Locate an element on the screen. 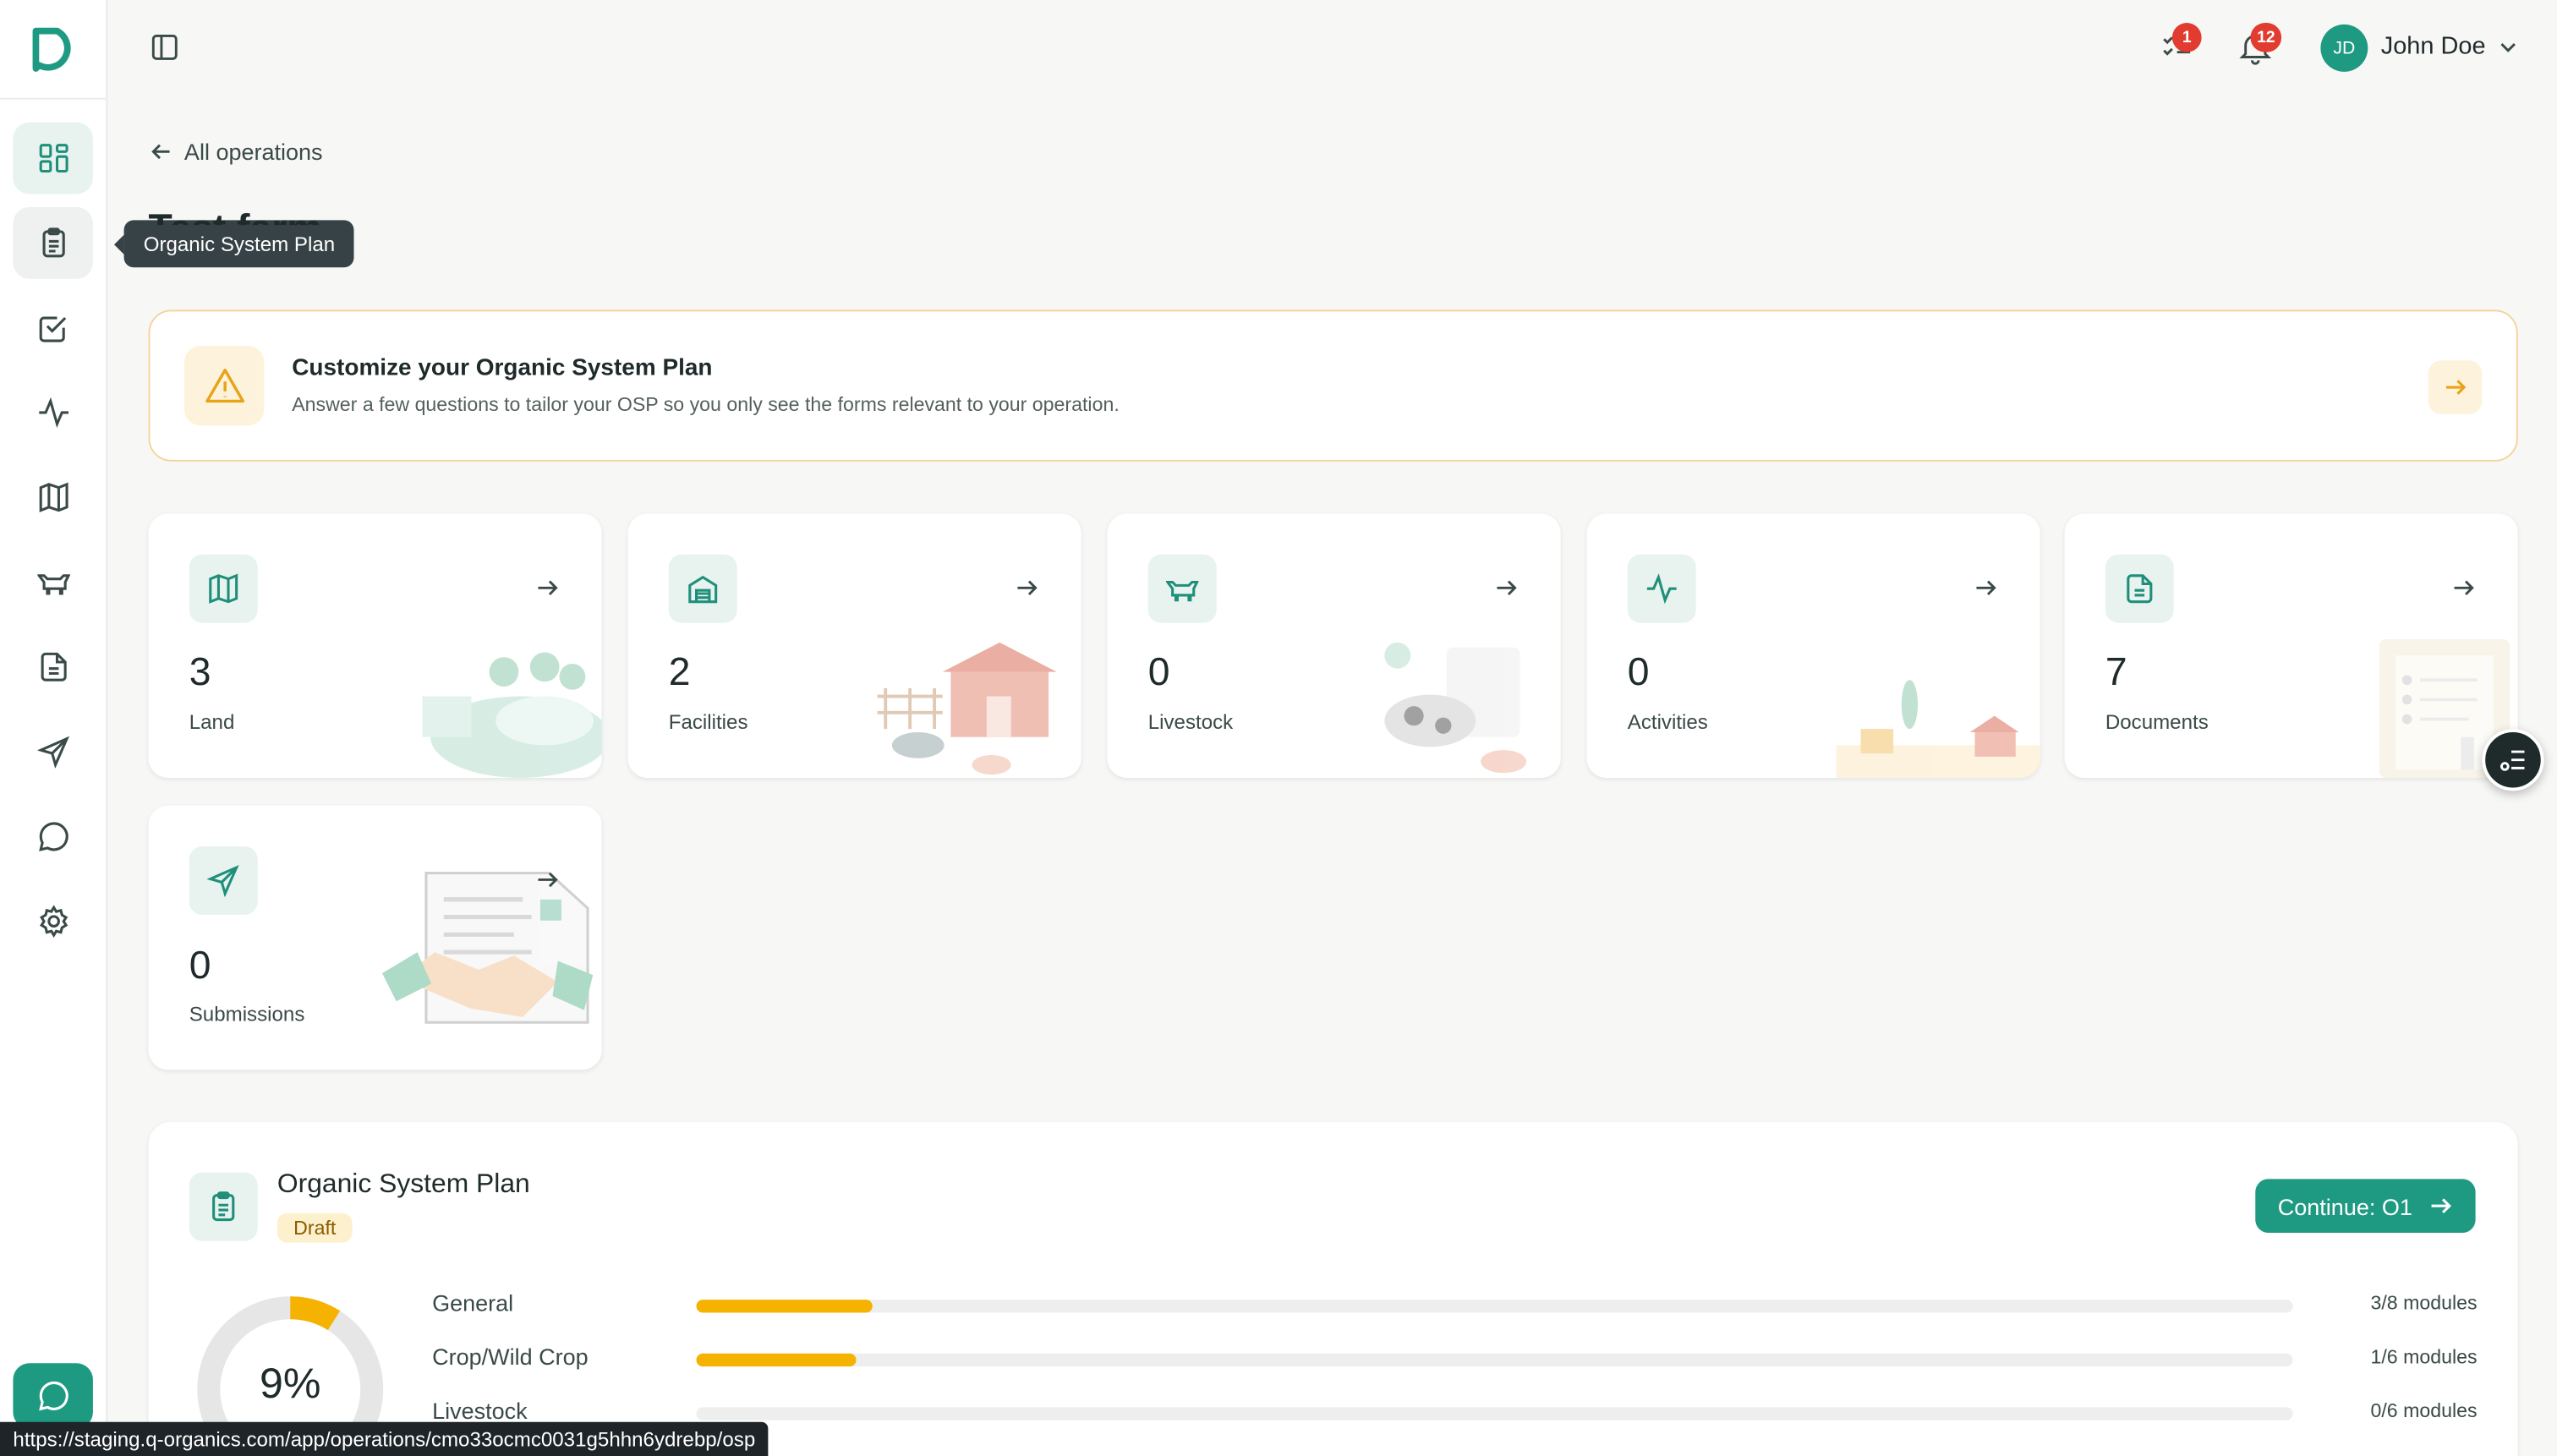 The width and height of the screenshot is (2557, 1456). stat-card-livestock: 0 Livestock is located at coordinates (1334, 646).